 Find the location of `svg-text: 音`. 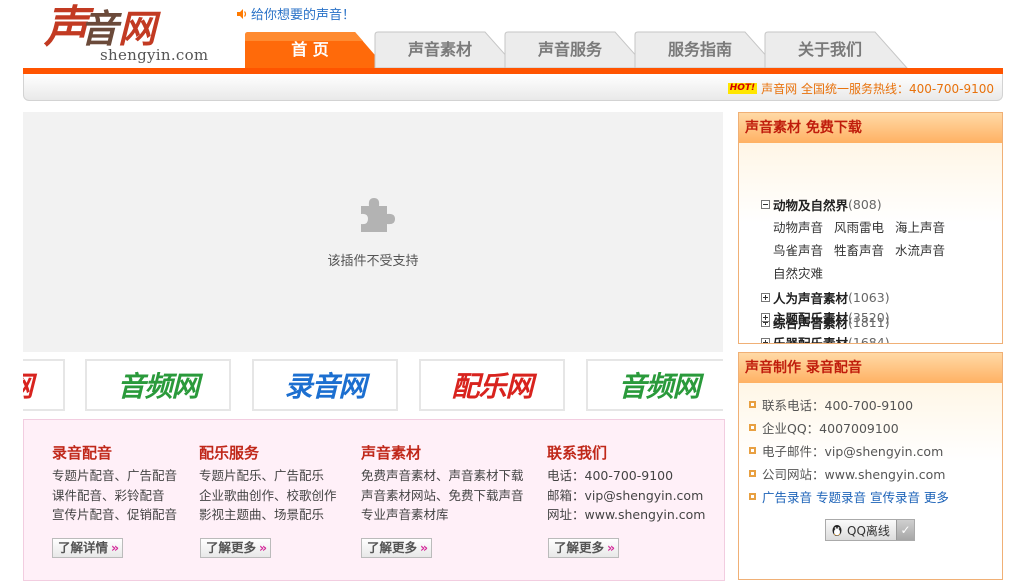

svg-text: 音 is located at coordinates (101, 28).